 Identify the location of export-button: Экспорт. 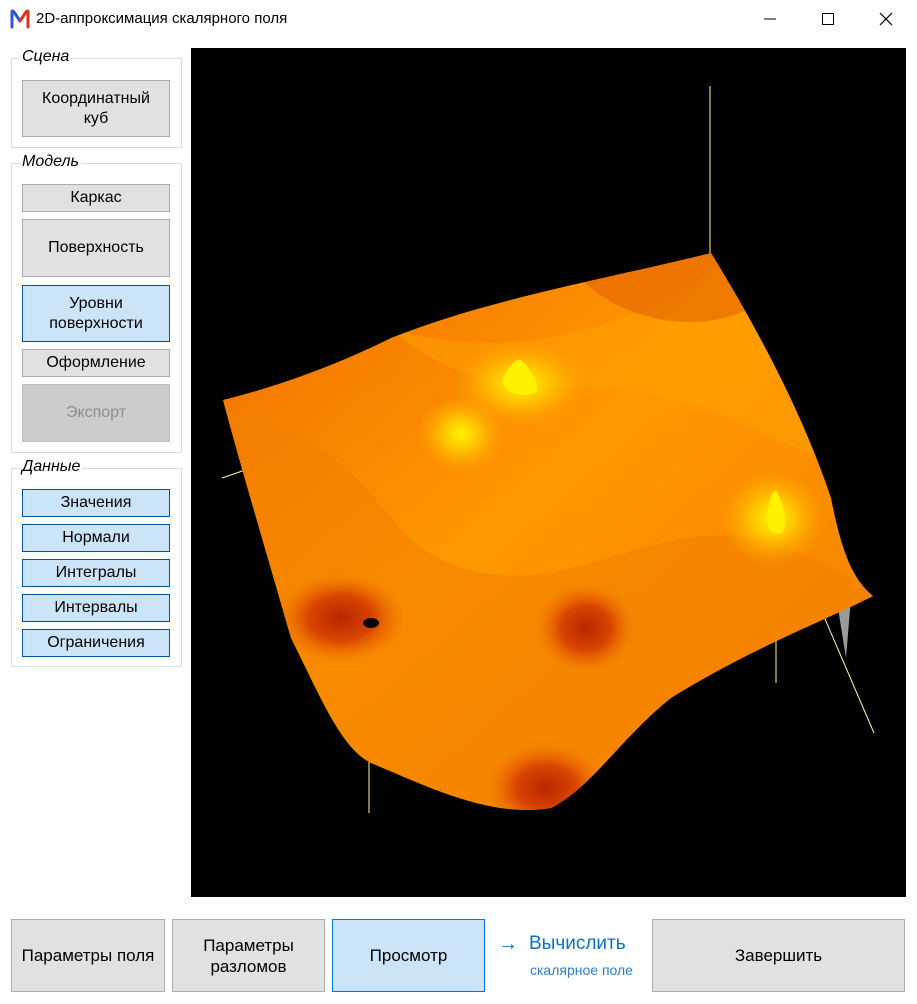
(96, 413).